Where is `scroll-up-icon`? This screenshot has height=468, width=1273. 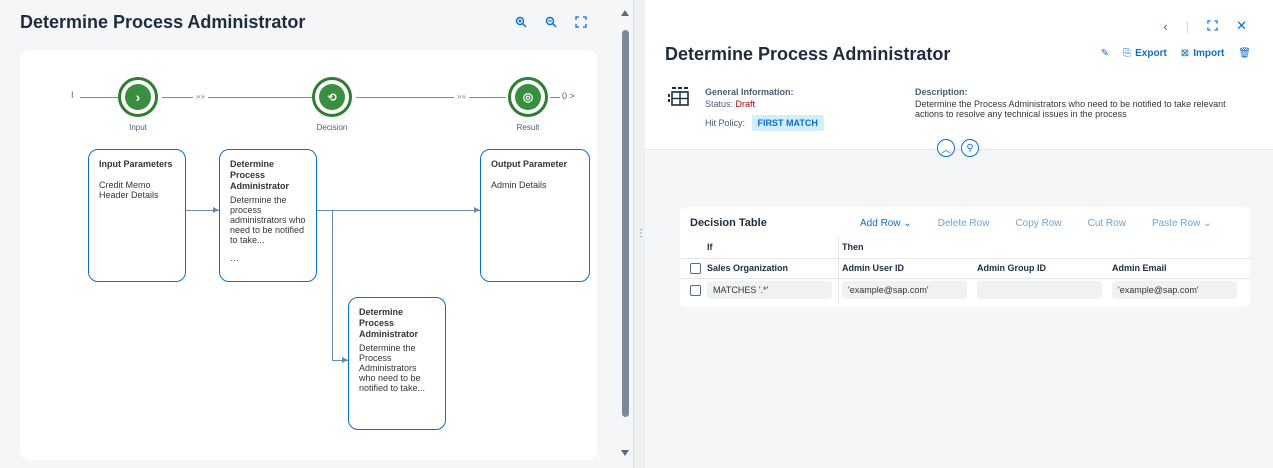 scroll-up-icon is located at coordinates (625, 13).